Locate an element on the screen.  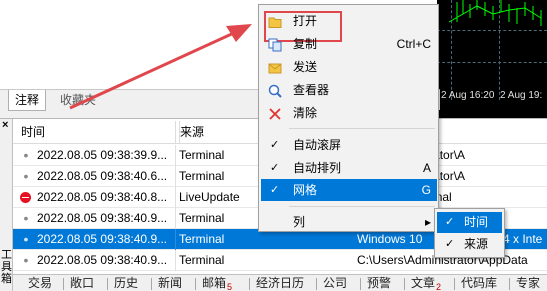
columns-submenu: ✓ 时间 ✓ 来源 is located at coordinates (469, 233).